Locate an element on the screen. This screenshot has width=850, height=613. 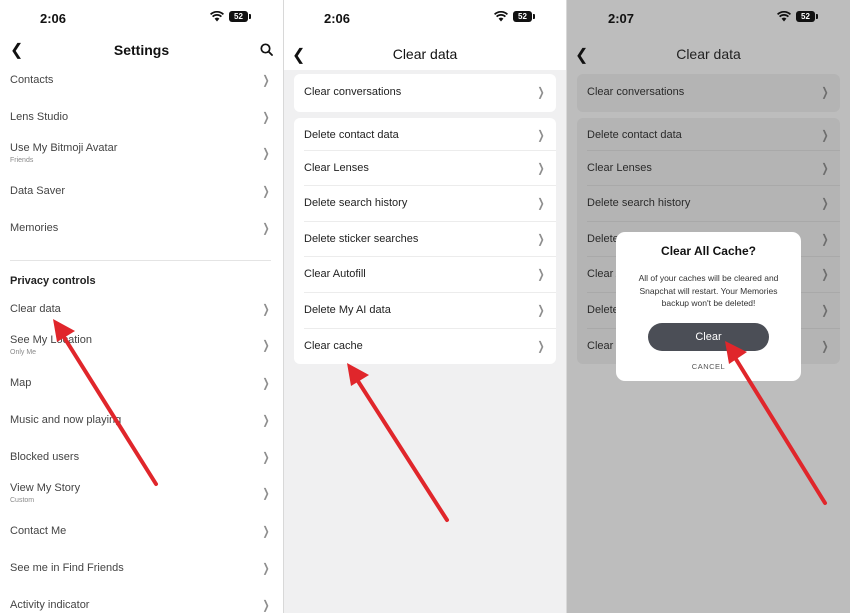
settings-row-music: Music and now playing ❯ is located at coordinates (141, 422).